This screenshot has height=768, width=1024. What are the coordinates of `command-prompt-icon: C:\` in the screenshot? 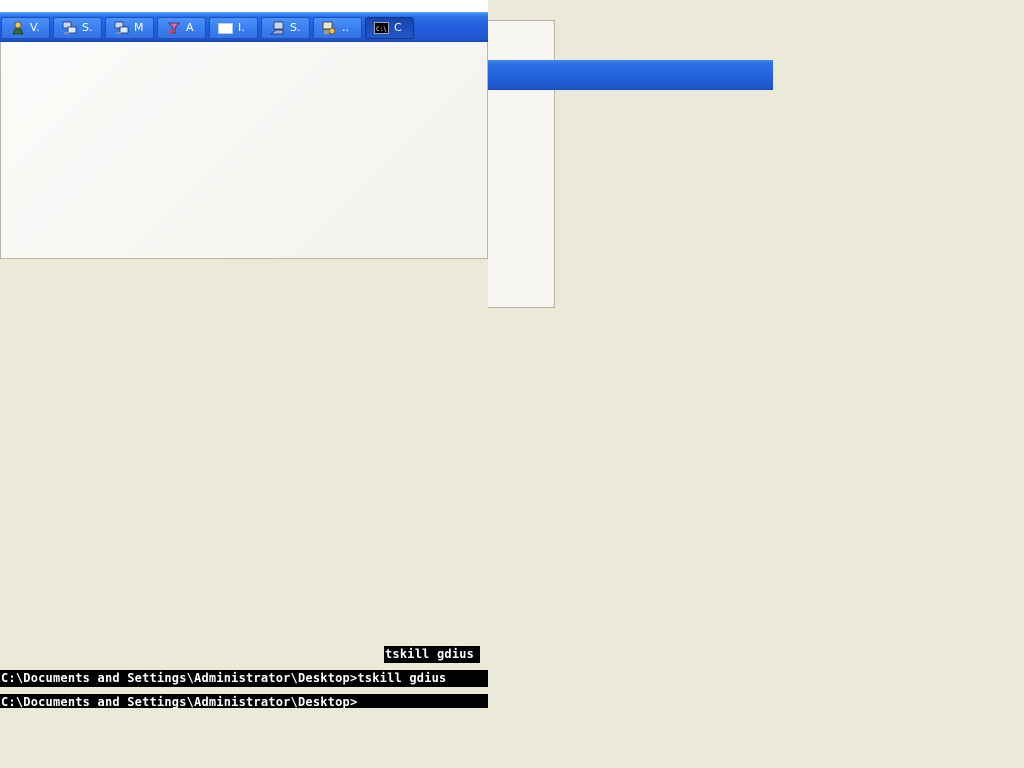 It's located at (381, 28).